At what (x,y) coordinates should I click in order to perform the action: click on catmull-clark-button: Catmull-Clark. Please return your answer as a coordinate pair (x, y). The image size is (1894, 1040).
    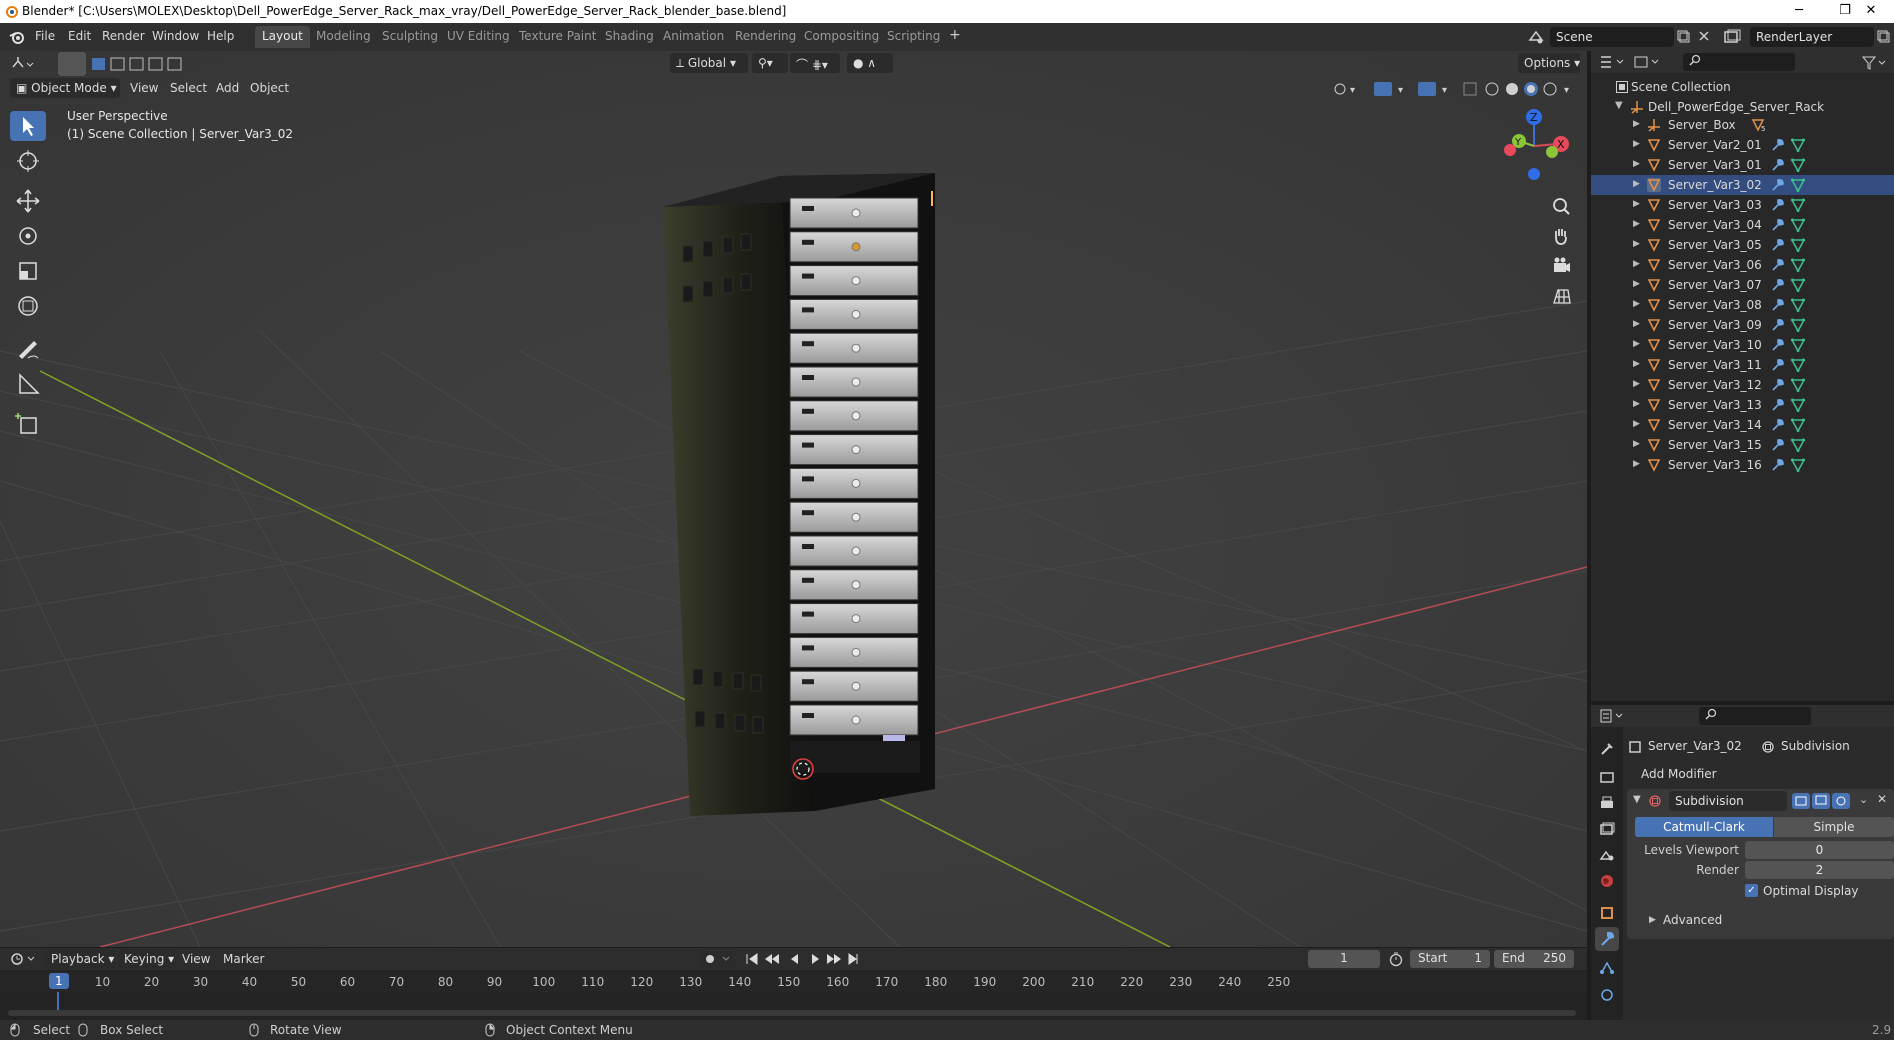
    Looking at the image, I should click on (1704, 827).